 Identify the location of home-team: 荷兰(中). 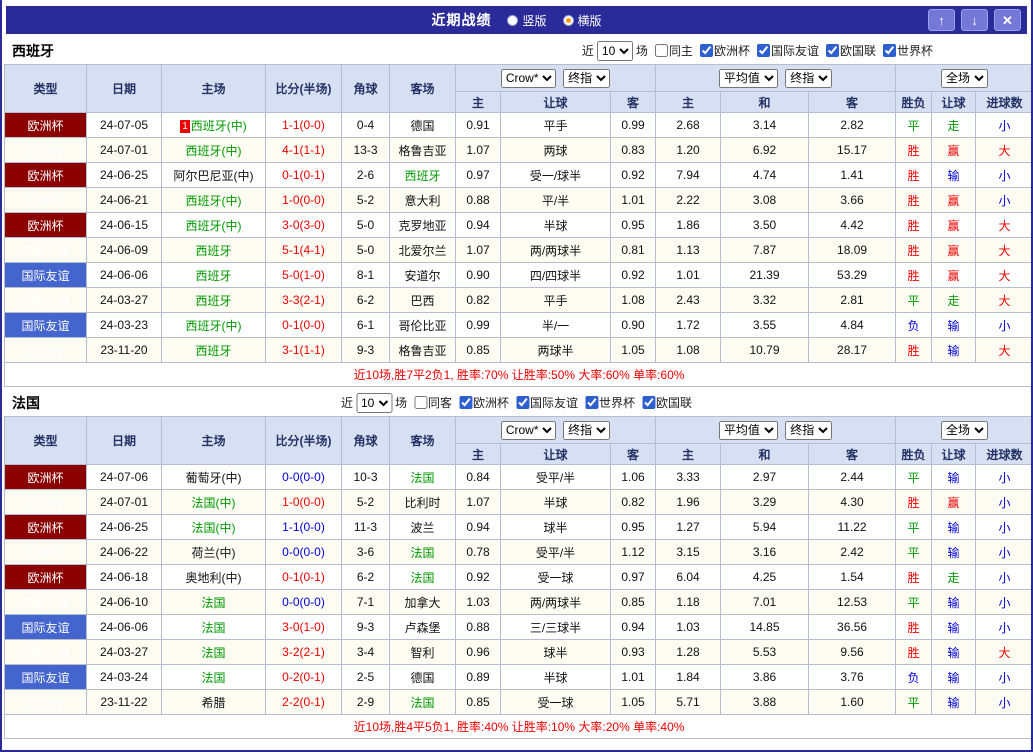
(214, 553).